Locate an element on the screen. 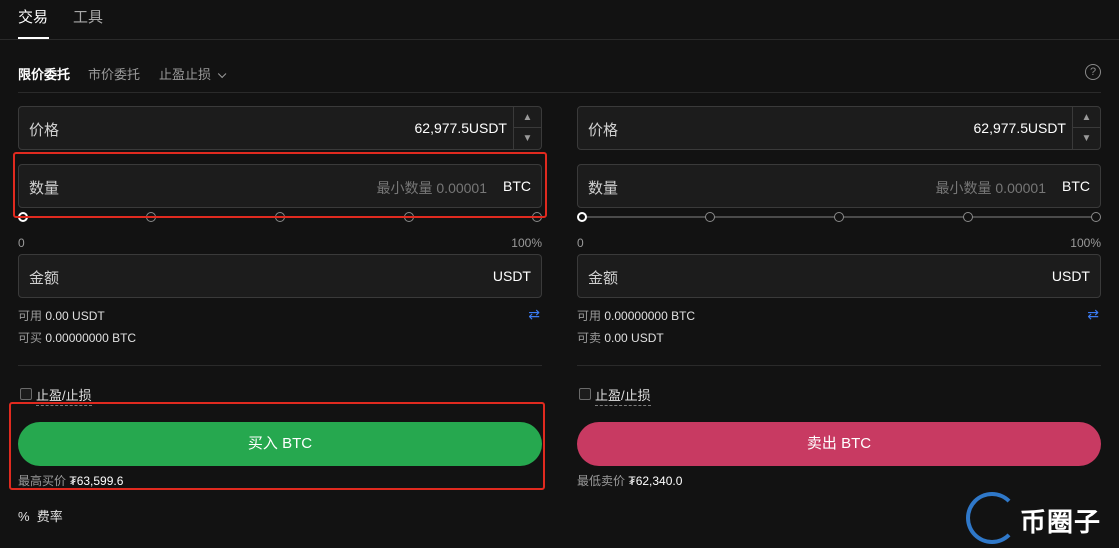  max-buy-value: 0.00000000 BTC is located at coordinates (91, 338).